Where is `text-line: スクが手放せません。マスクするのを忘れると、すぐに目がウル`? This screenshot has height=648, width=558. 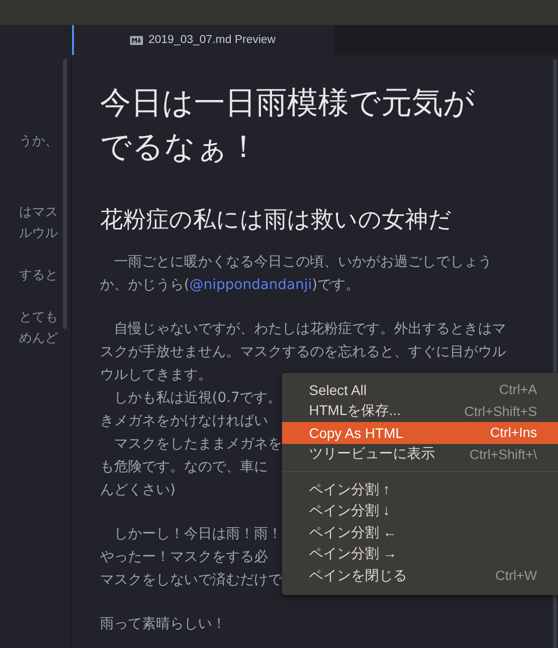
text-line: スクが手放せません。マスクするのを忘れると、すぐに目がウル is located at coordinates (303, 352).